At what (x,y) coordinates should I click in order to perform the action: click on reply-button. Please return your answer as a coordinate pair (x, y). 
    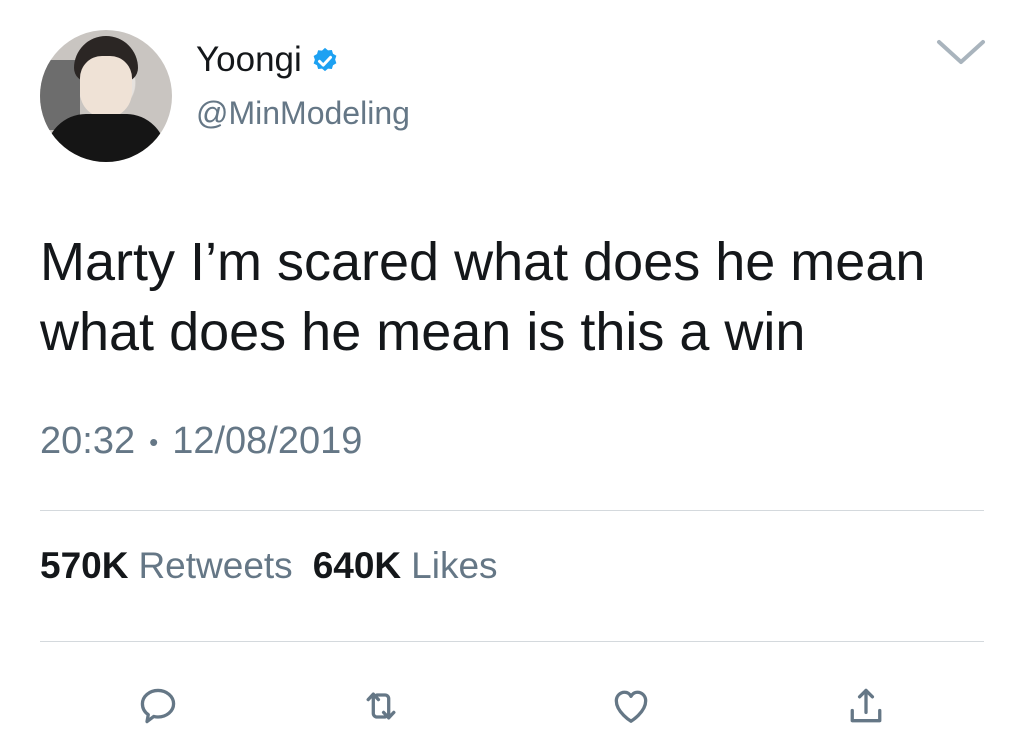
    Looking at the image, I should click on (158, 706).